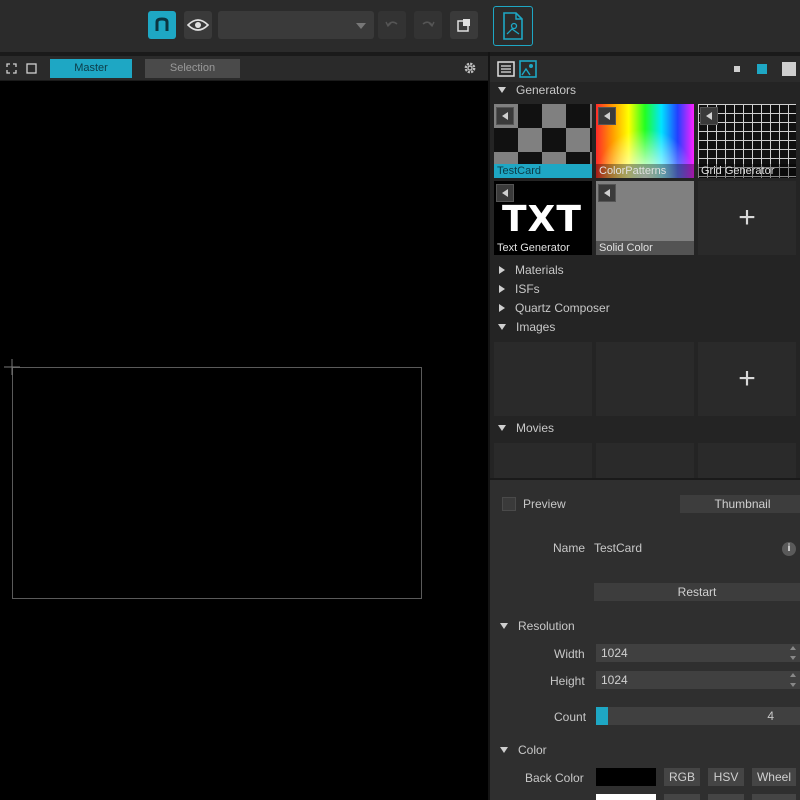 The image size is (800, 800). I want to click on preview-mode-select: Thumbnail, so click(740, 504).